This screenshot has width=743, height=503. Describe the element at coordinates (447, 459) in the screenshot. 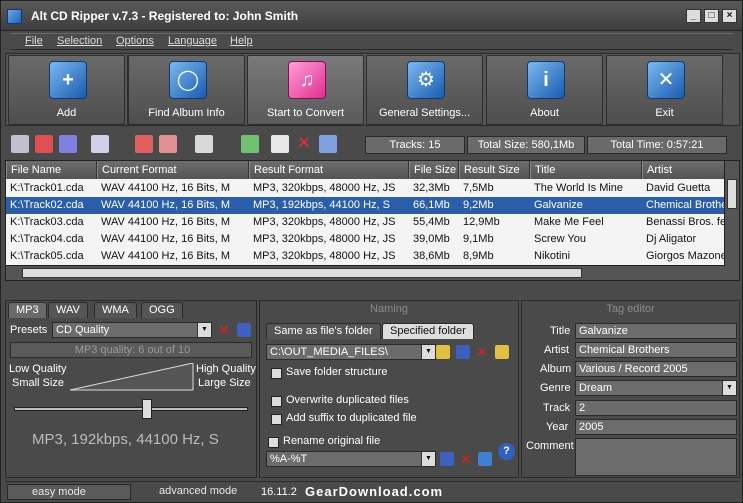

I see `save-pattern-icon` at that location.